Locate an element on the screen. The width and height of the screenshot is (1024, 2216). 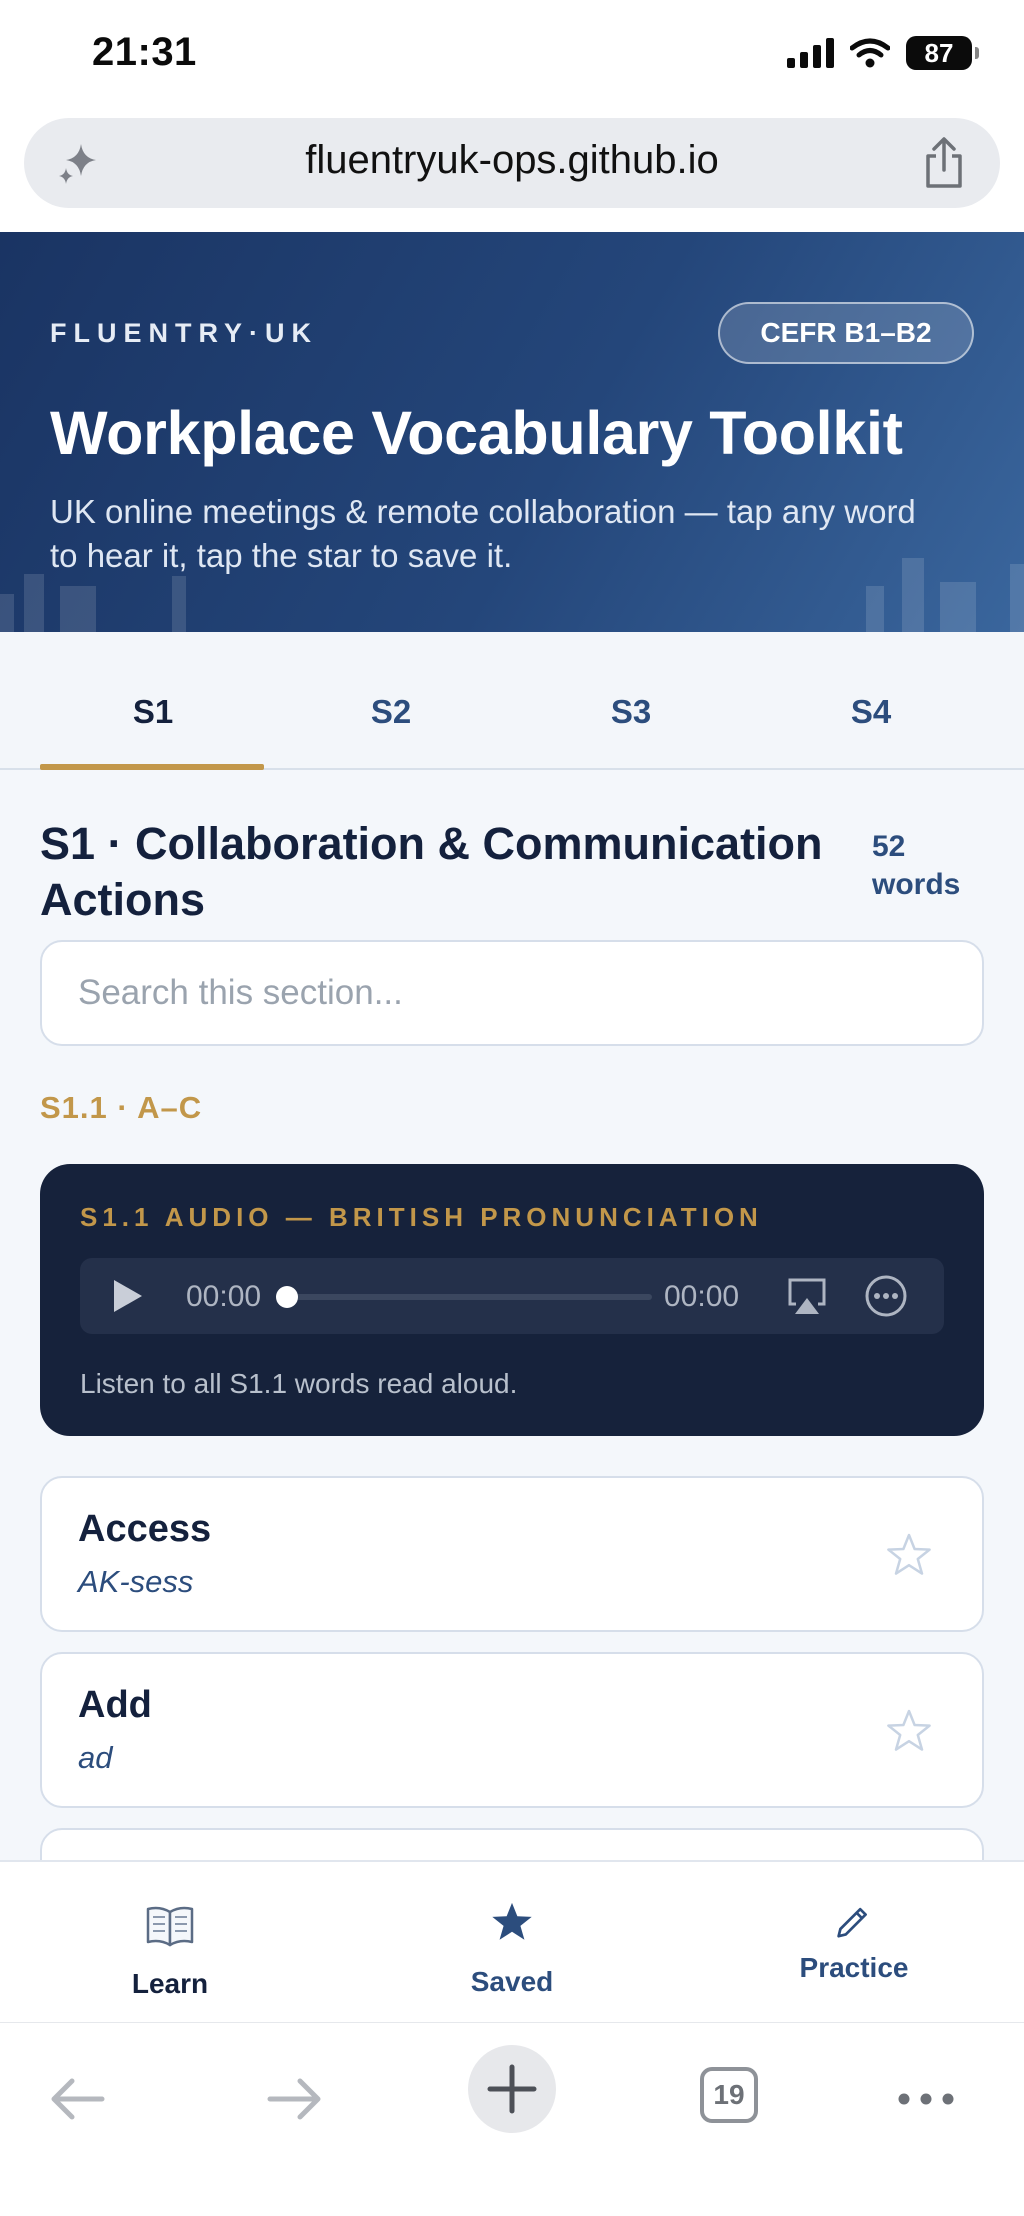
nav-practice: Practice is located at coordinates (854, 1943).